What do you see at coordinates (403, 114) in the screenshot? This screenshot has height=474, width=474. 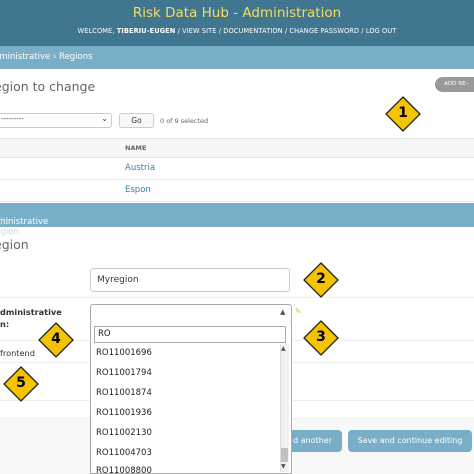 I see `callout-marker-1: 1` at bounding box center [403, 114].